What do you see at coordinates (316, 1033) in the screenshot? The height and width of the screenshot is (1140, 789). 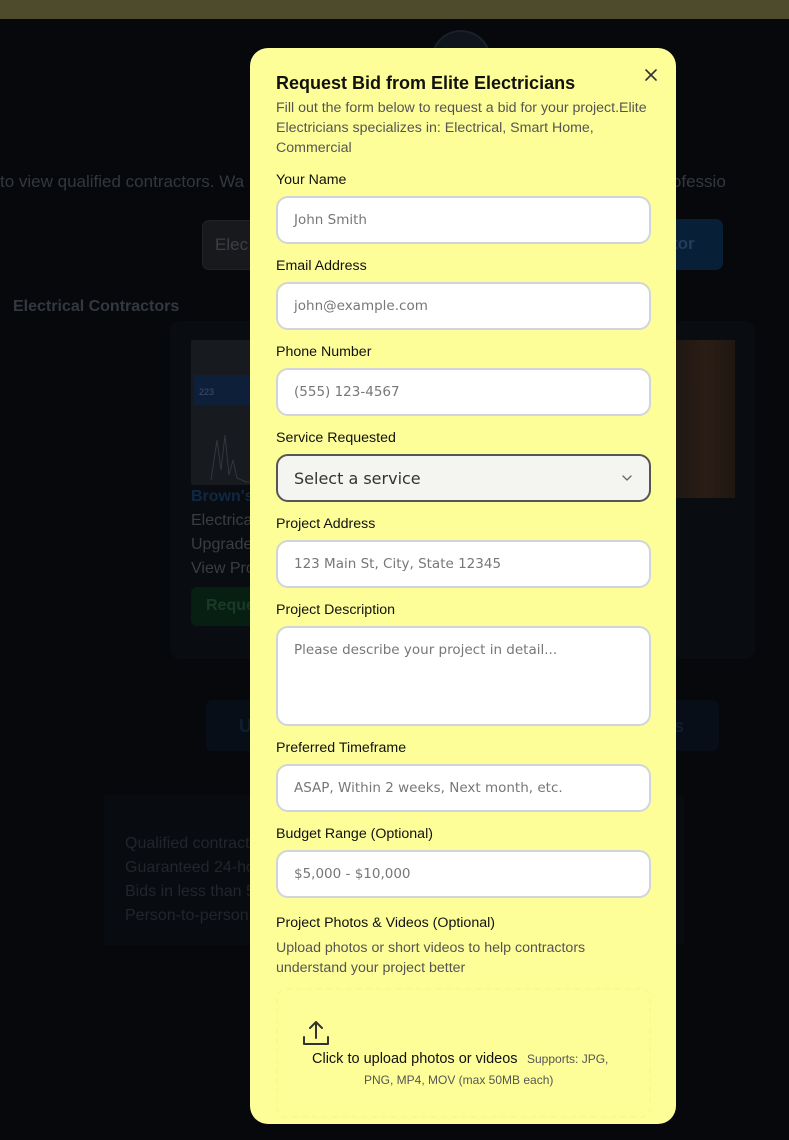 I see `upload-icon` at bounding box center [316, 1033].